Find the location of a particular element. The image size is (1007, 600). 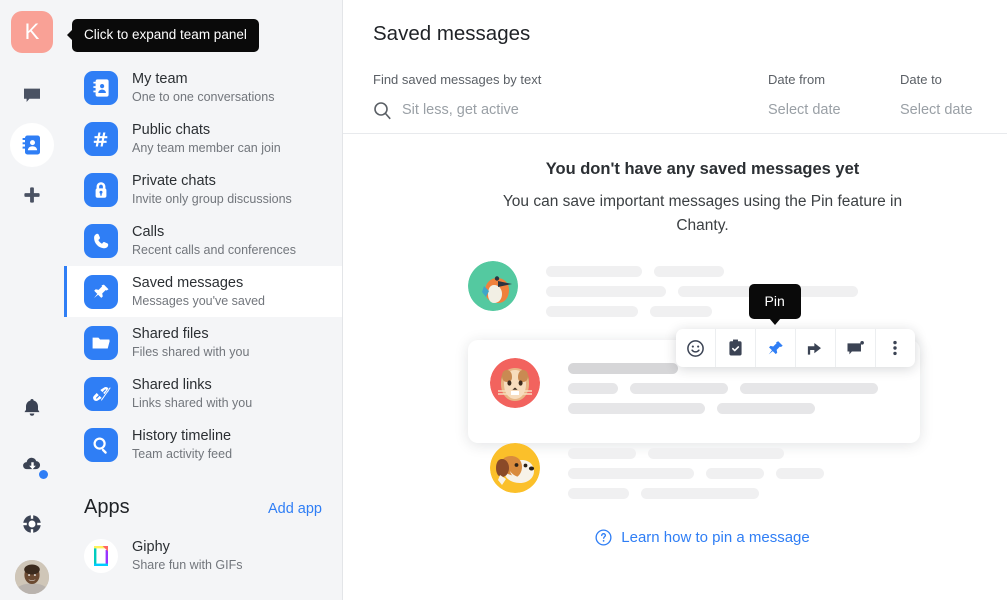

sidebar-item-label: Private chats is located at coordinates (174, 180).